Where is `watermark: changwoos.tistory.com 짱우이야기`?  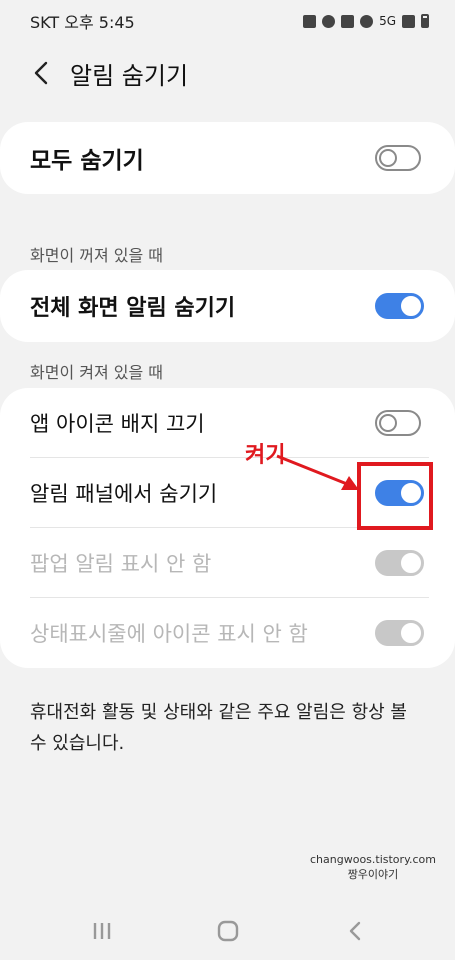
watermark: changwoos.tistory.com 짱우이야기 is located at coordinates (373, 867).